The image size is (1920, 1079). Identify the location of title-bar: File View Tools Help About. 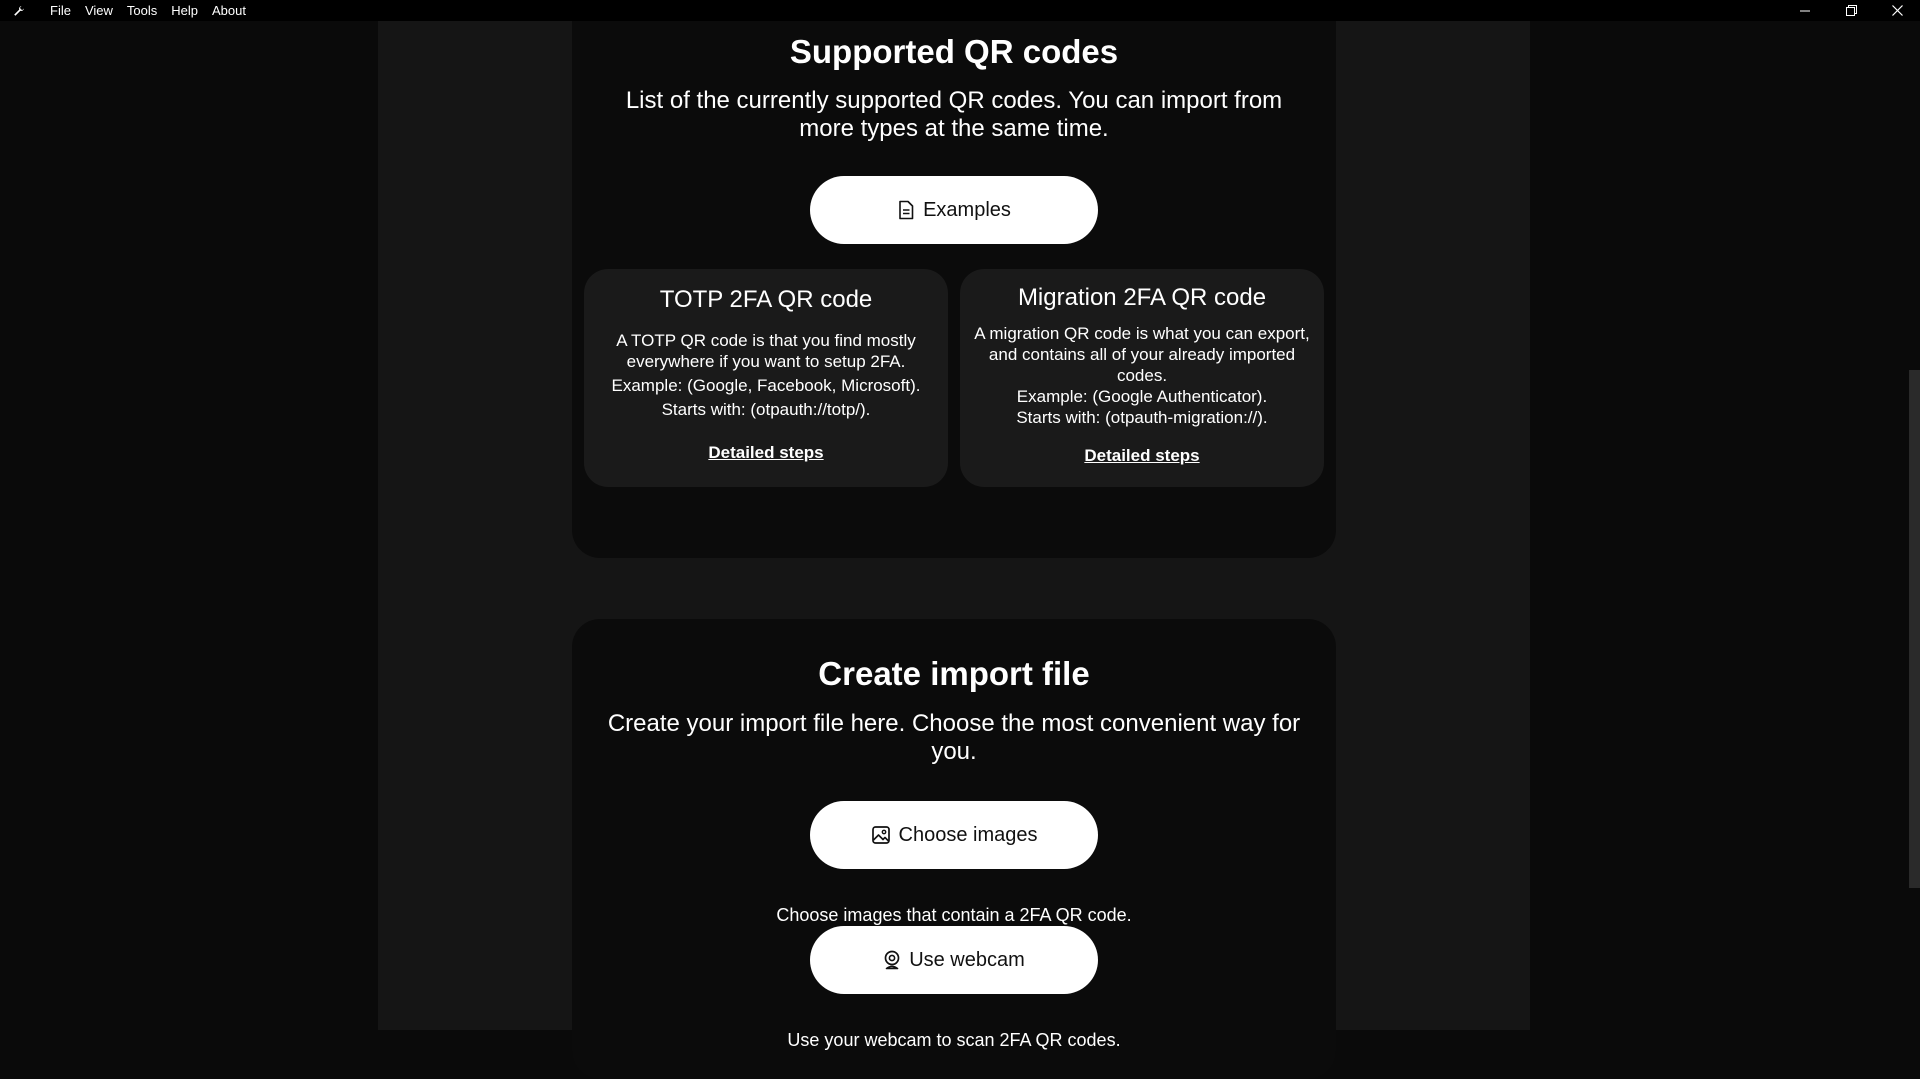
(960, 10).